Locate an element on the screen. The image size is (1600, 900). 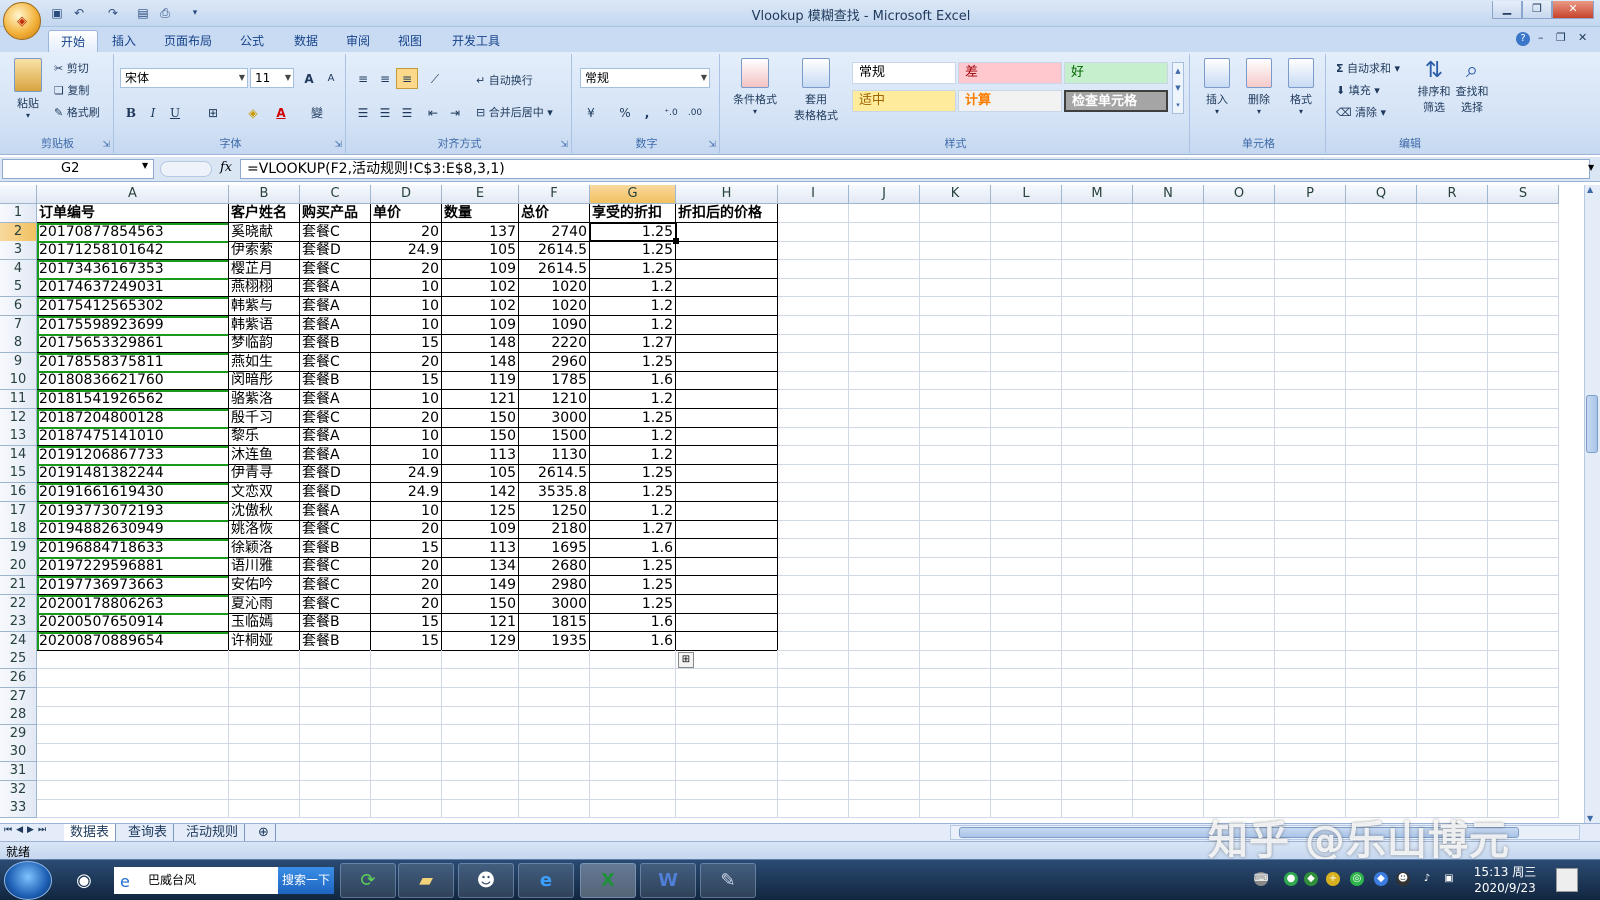
cell-m10 is located at coordinates (1097, 381).